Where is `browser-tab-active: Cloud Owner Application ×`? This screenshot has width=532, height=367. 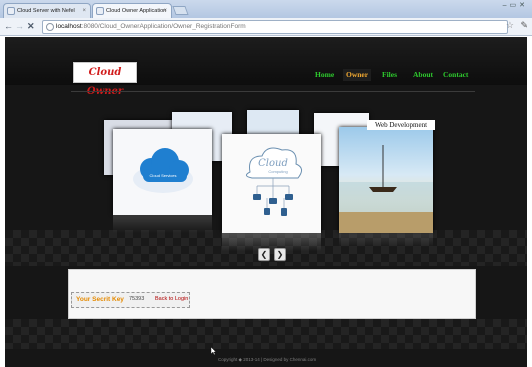
browser-tab-active: Cloud Owner Application × is located at coordinates (132, 10).